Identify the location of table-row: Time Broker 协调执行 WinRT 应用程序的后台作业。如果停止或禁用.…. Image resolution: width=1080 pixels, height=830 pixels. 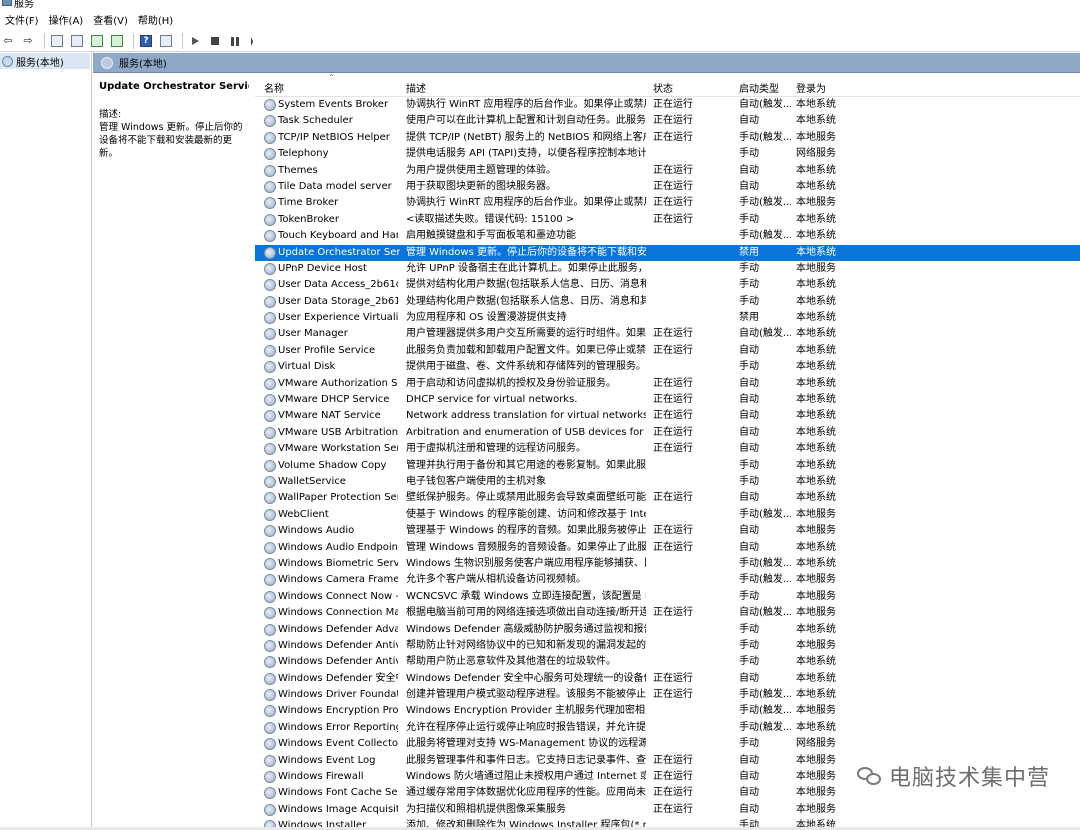
(667, 203).